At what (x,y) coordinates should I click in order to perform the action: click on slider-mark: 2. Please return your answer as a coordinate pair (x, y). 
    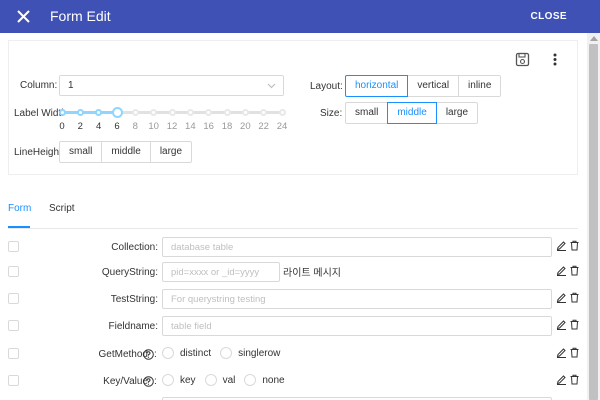
    Looking at the image, I should click on (80, 126).